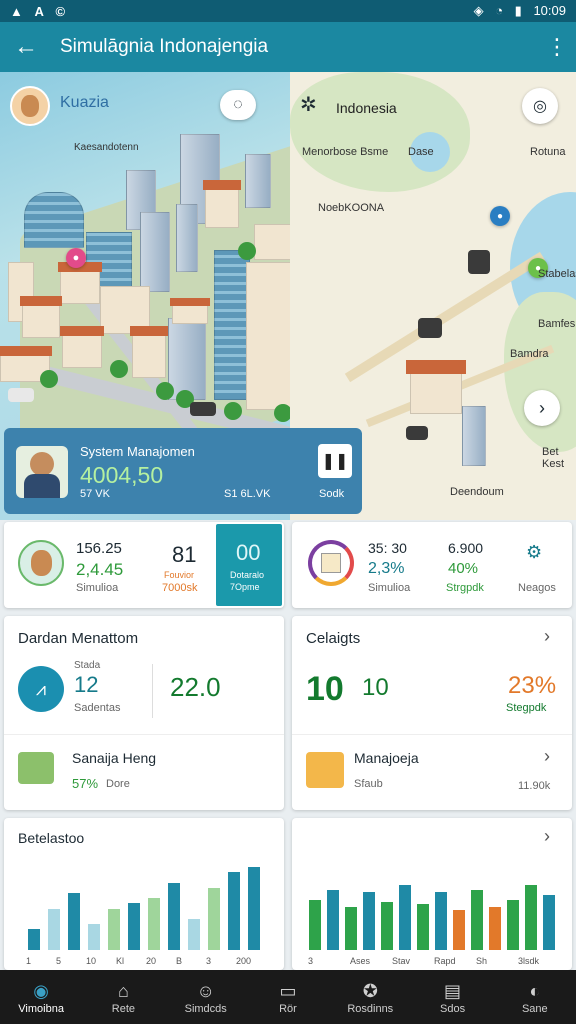 The width and height of the screenshot is (576, 1024). I want to click on signal-icon: ▮, so click(518, 10).